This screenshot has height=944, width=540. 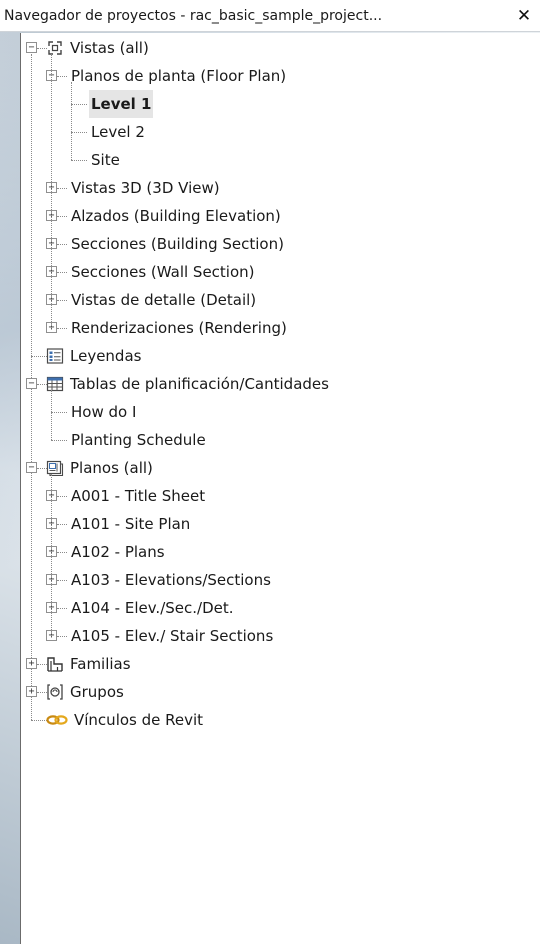 I want to click on tree-item-how-do-i: How do I, so click(x=280, y=412).